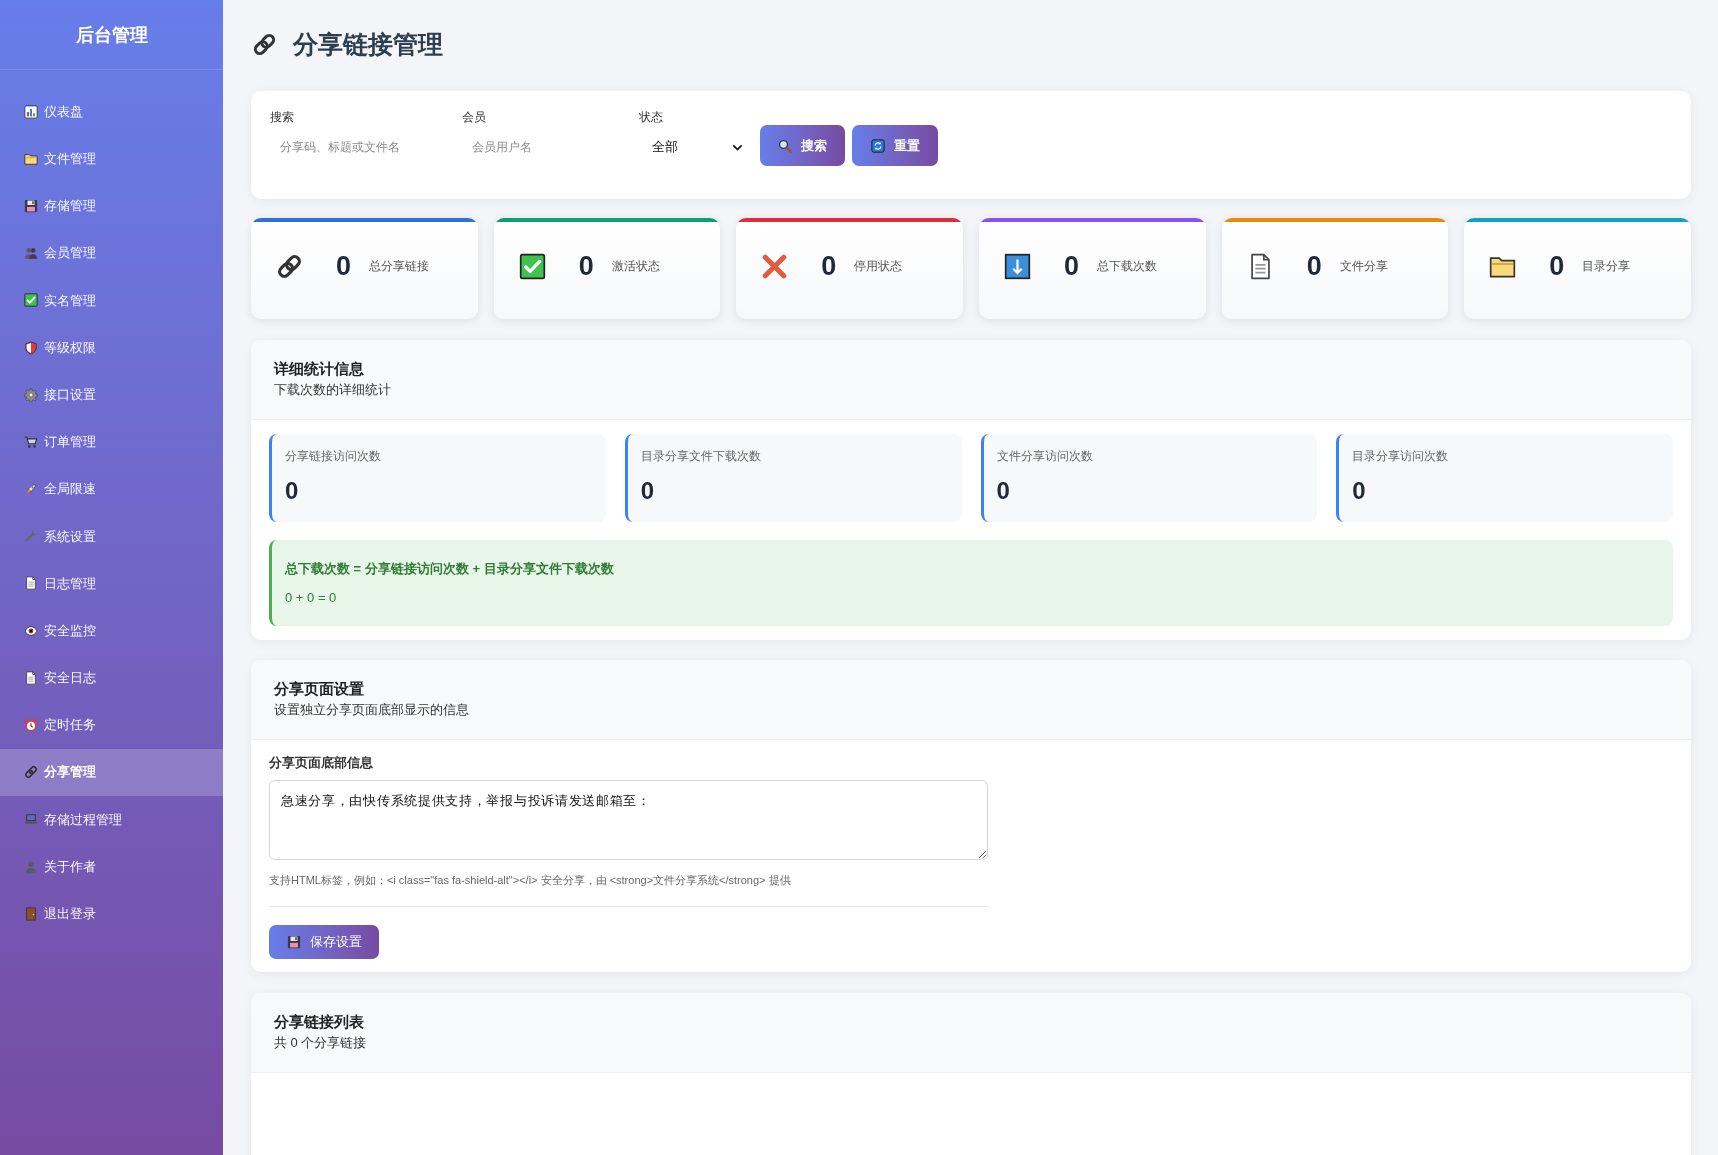 The width and height of the screenshot is (1718, 1155). I want to click on sidebar-menu-item: 文件管理, so click(111, 159).